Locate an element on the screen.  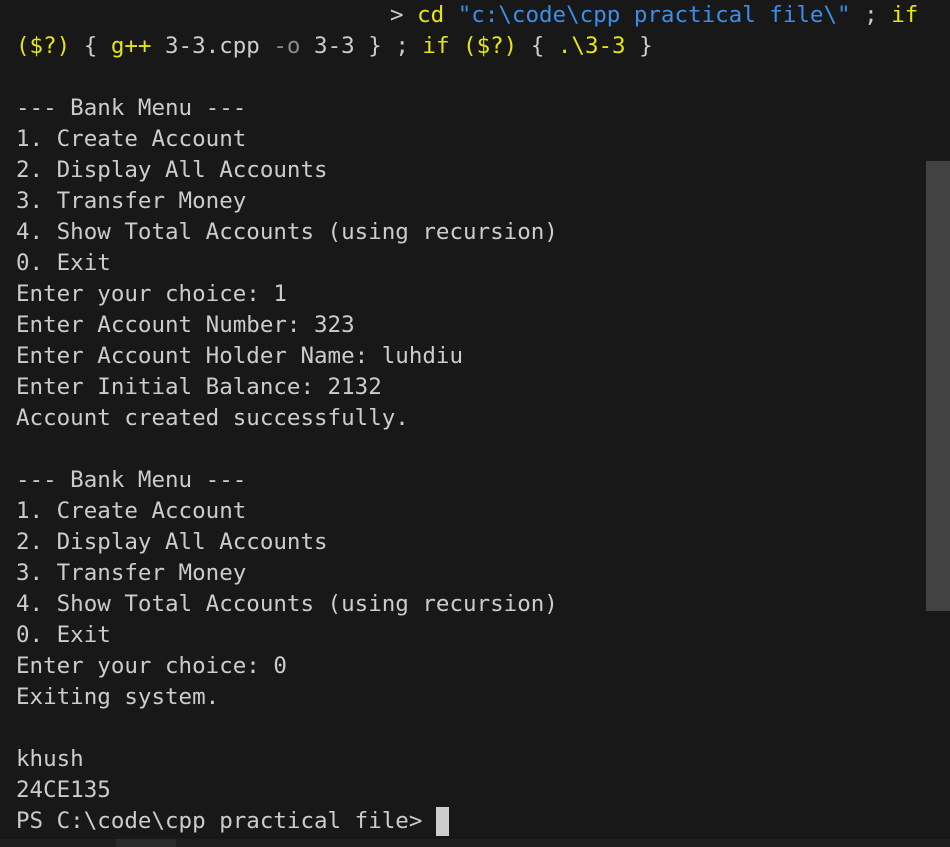
choice-prompt: Enter your choice: 0 is located at coordinates (151, 666).